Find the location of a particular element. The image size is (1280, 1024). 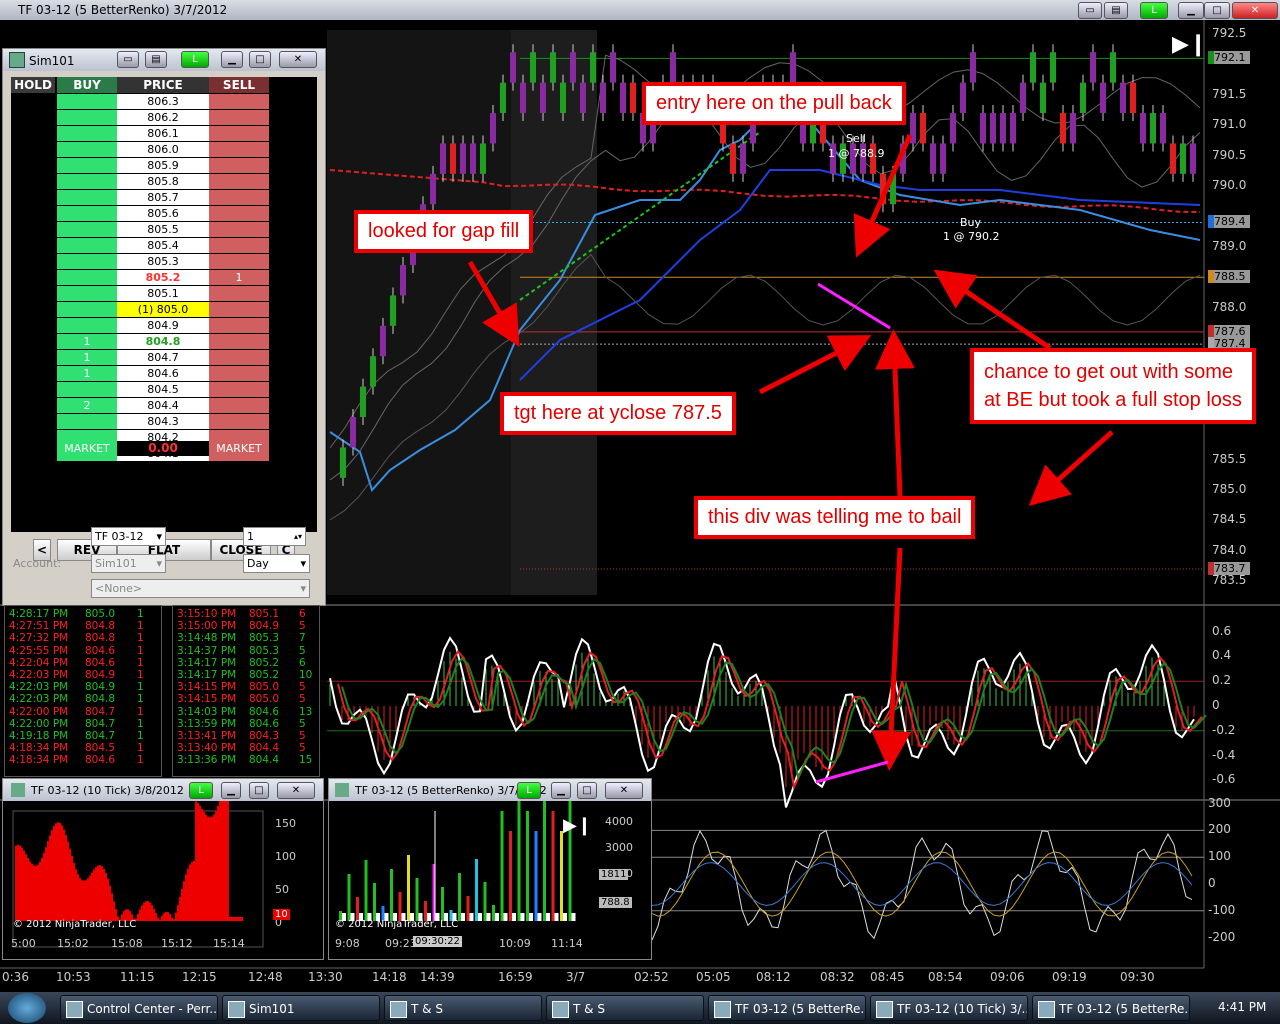

time-axis-label: 11:15 is located at coordinates (137, 977).